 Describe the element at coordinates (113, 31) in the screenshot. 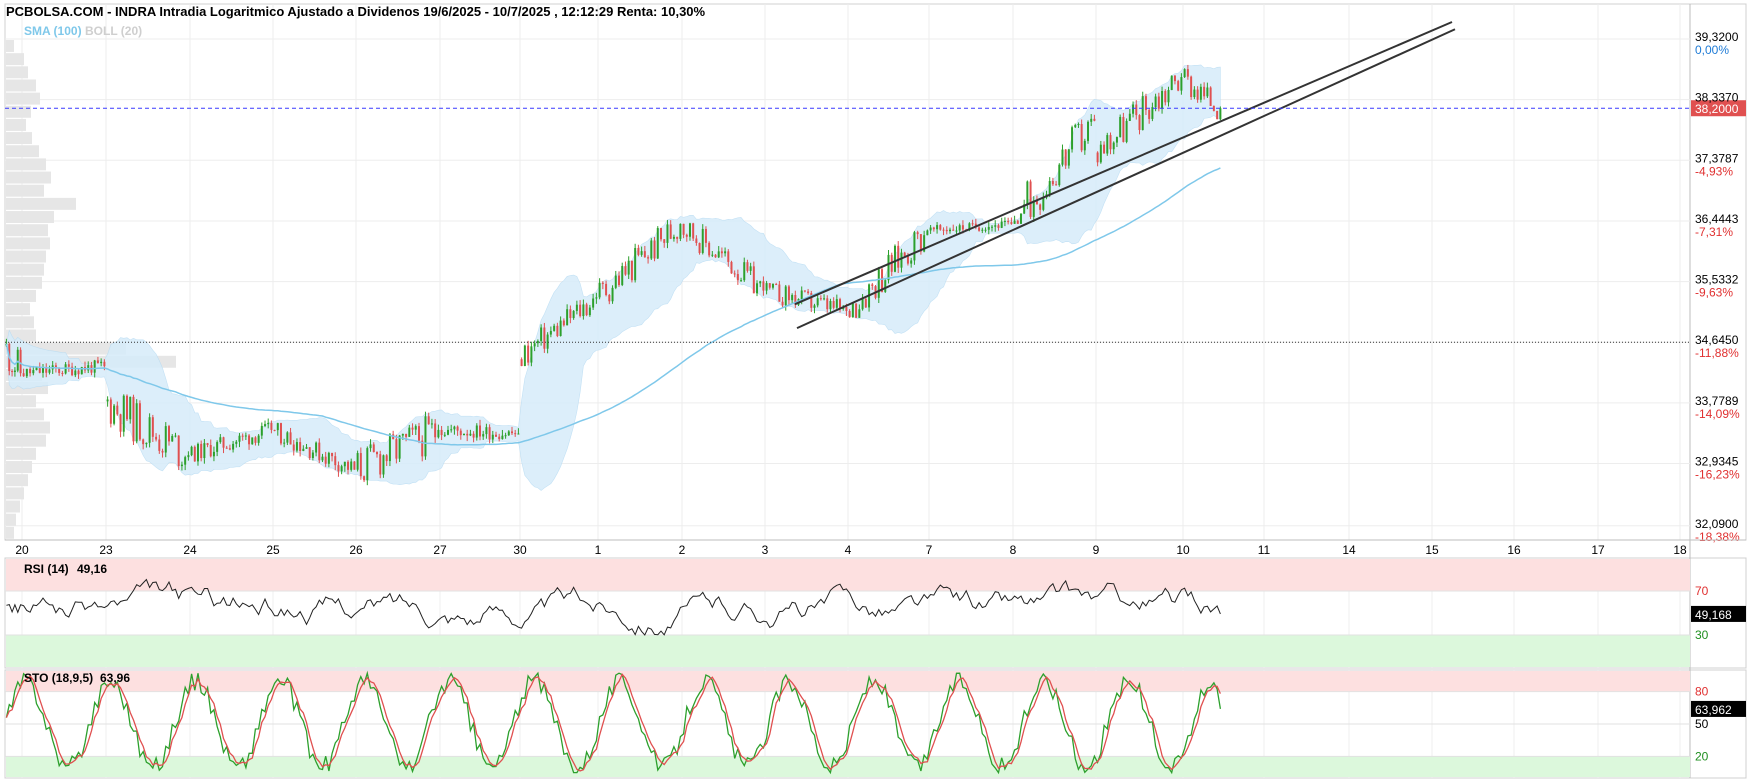

I see `boll-legend: BOLL (20)` at that location.